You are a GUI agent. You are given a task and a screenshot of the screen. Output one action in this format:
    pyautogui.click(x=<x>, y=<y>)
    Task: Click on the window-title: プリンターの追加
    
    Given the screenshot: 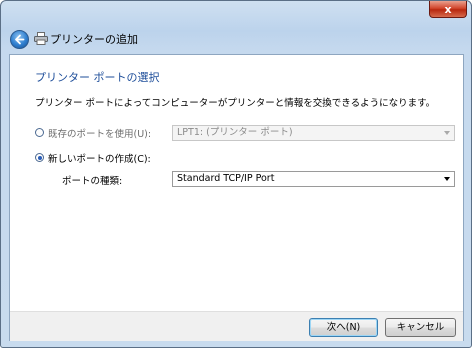 What is the action you would take?
    pyautogui.click(x=94, y=39)
    